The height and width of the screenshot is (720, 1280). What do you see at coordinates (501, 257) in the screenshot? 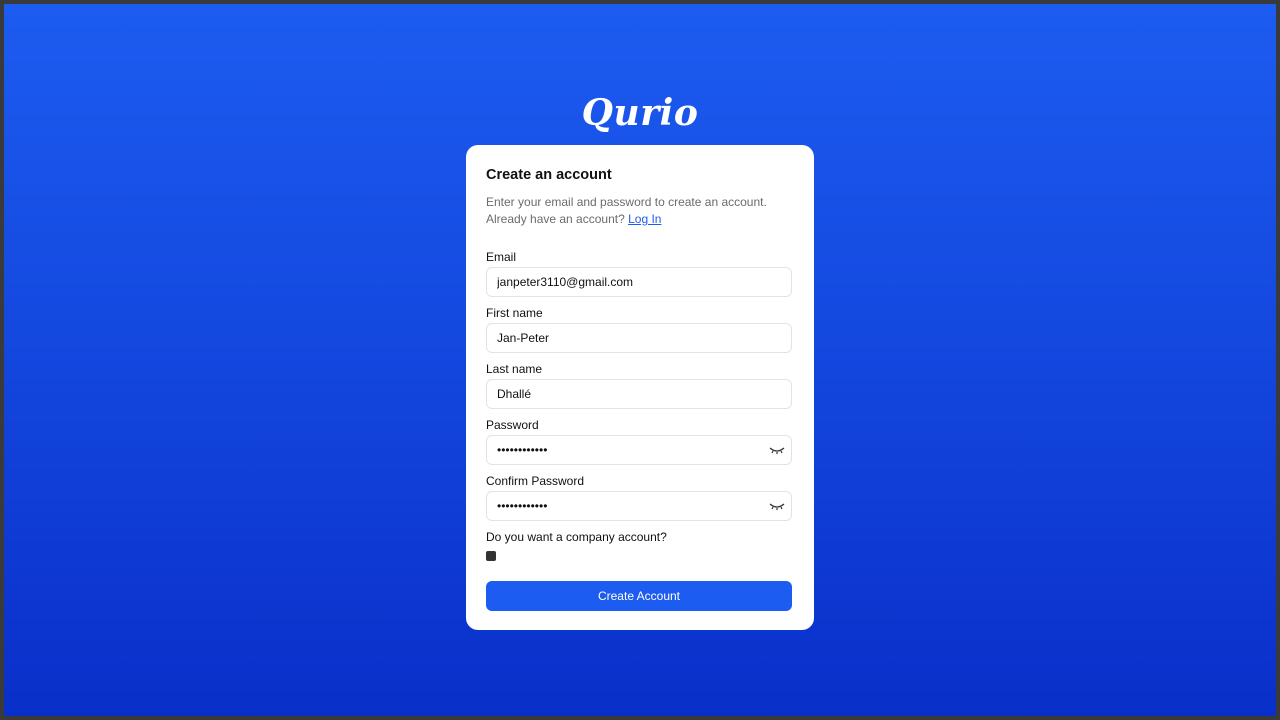
I see `email-label: Email` at bounding box center [501, 257].